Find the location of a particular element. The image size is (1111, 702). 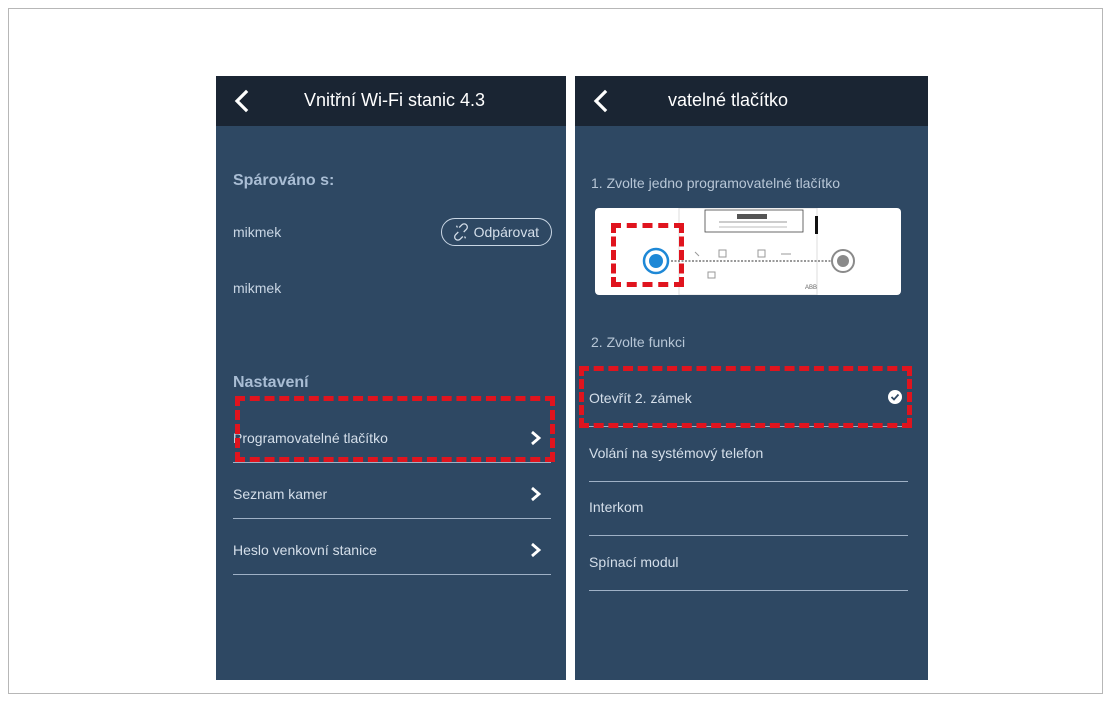

highlight-open-lock-option is located at coordinates (745, 397).